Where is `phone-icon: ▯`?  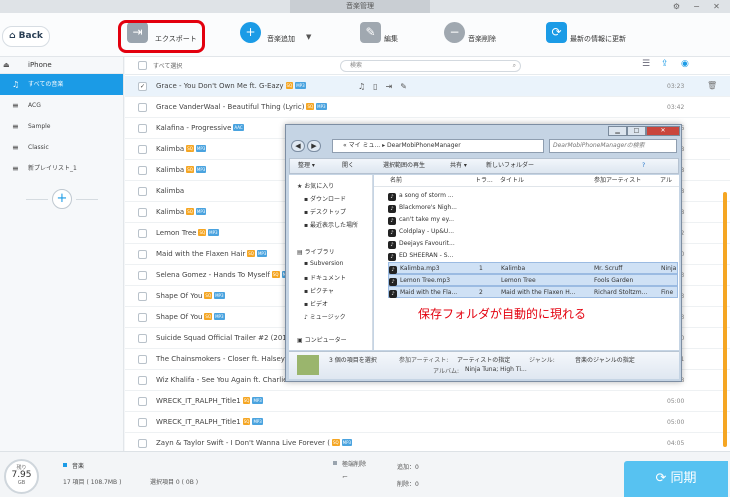 phone-icon: ▯ is located at coordinates (375, 86).